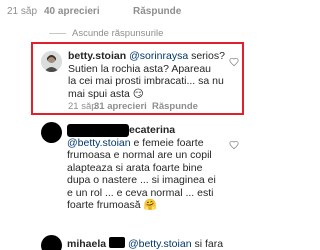 This screenshot has height=250, width=320. I want to click on comment-username: mihaela, so click(86, 244).